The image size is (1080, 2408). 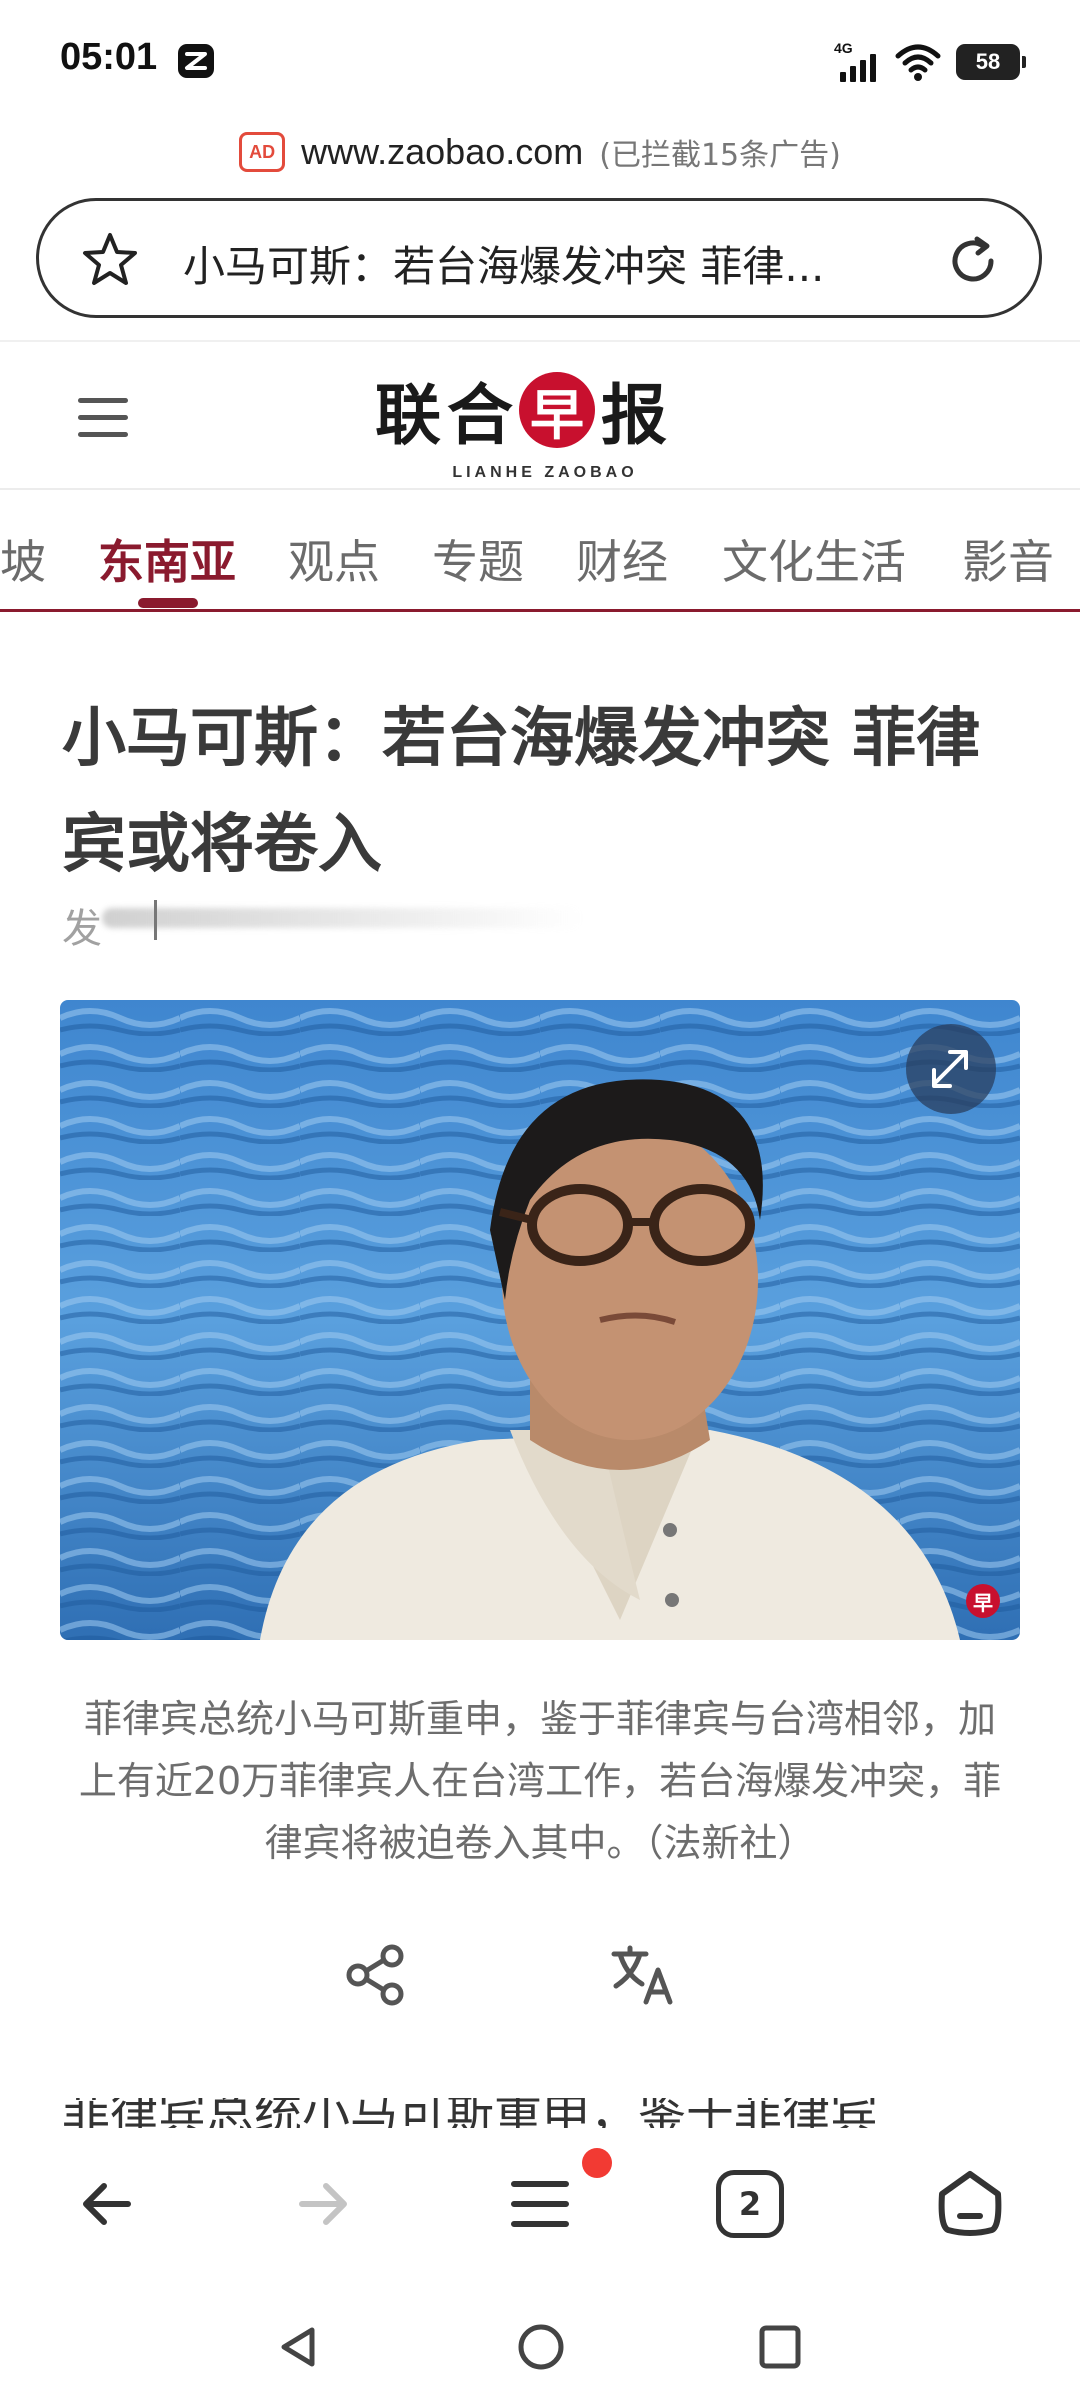 What do you see at coordinates (918, 62) in the screenshot?
I see `wifi-icon` at bounding box center [918, 62].